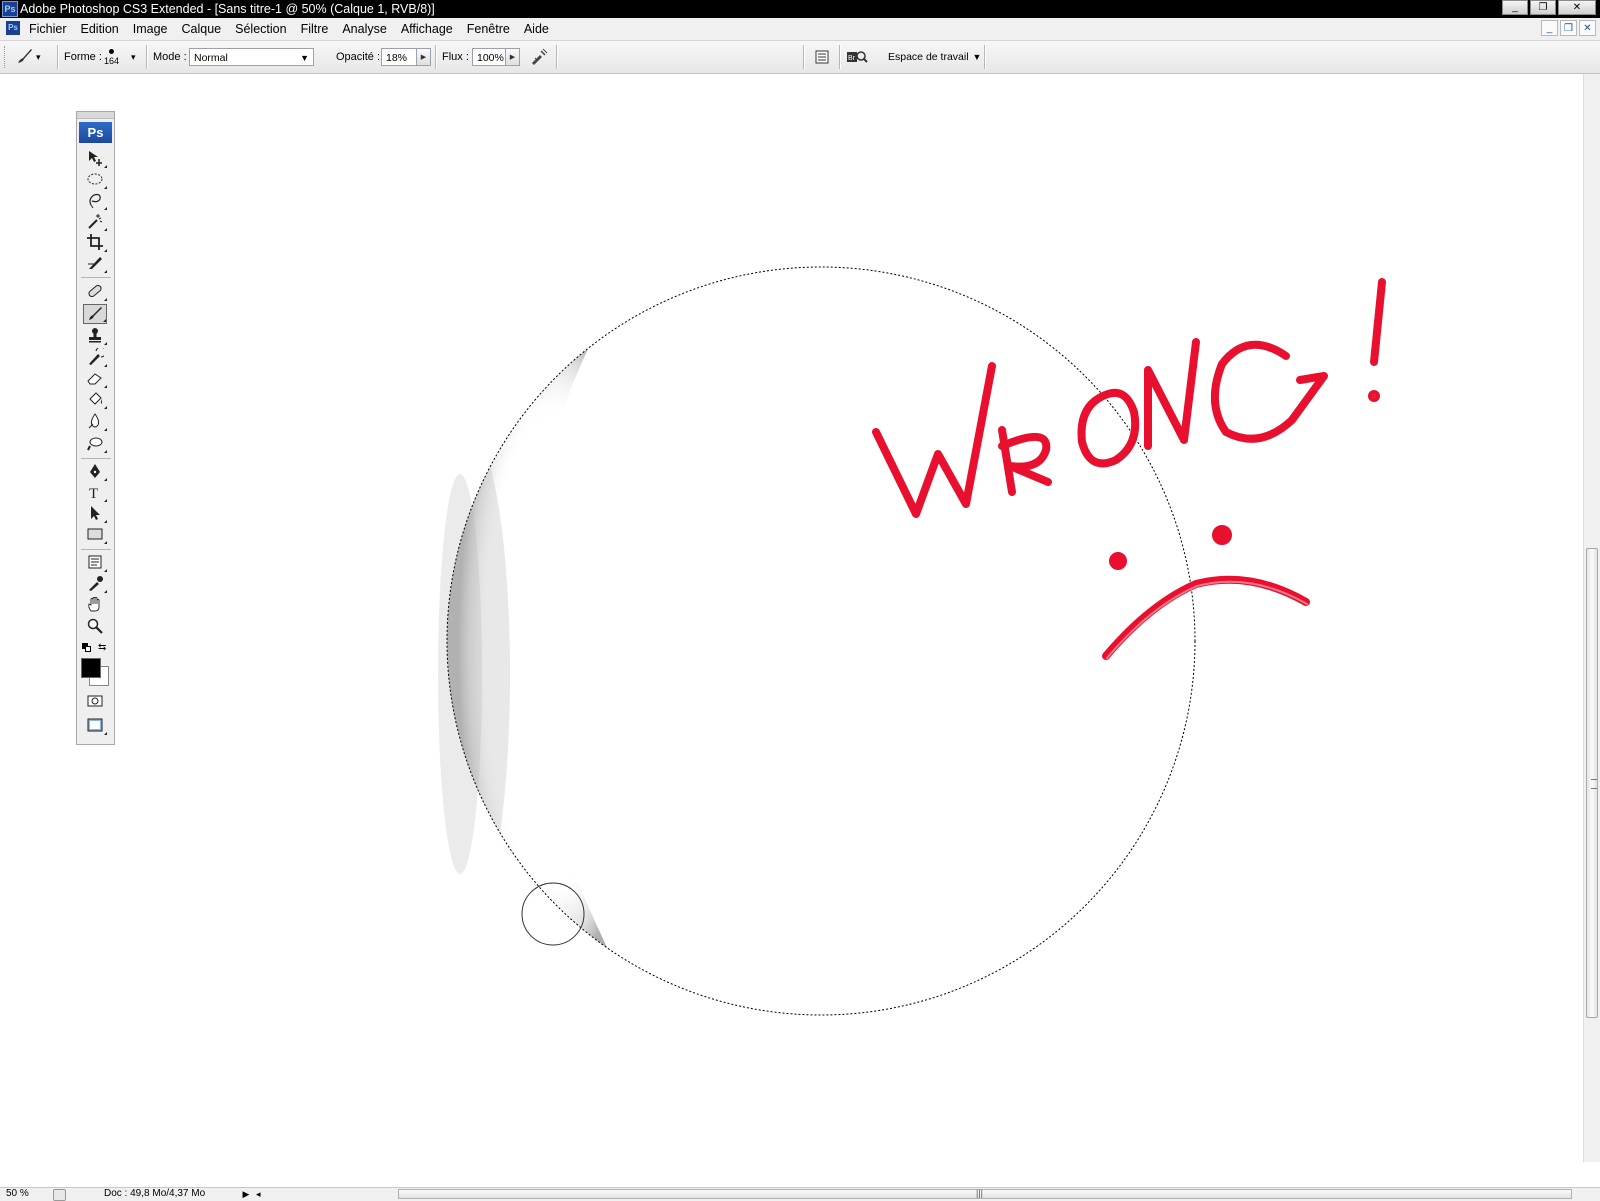 This screenshot has width=1600, height=1201. Describe the element at coordinates (536, 29) in the screenshot. I see `menu-aide: Aide` at that location.